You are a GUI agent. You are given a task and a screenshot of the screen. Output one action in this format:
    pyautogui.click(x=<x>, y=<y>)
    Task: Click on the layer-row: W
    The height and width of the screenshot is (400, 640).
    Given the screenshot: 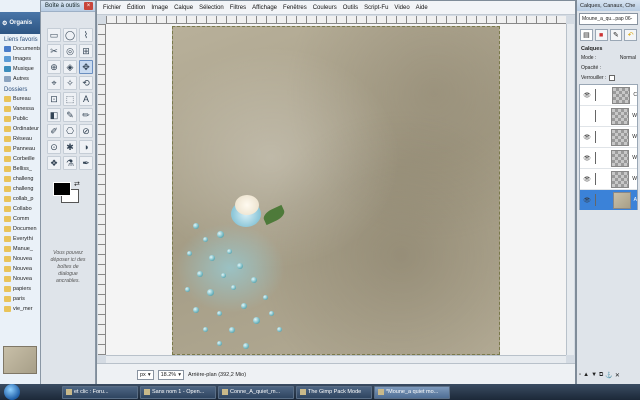 What is the action you would take?
    pyautogui.click(x=608, y=116)
    